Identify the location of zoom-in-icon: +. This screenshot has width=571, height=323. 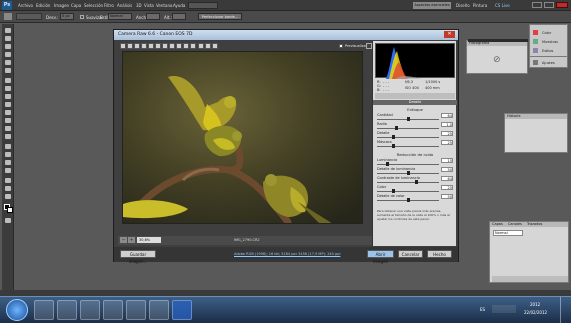
(131, 240).